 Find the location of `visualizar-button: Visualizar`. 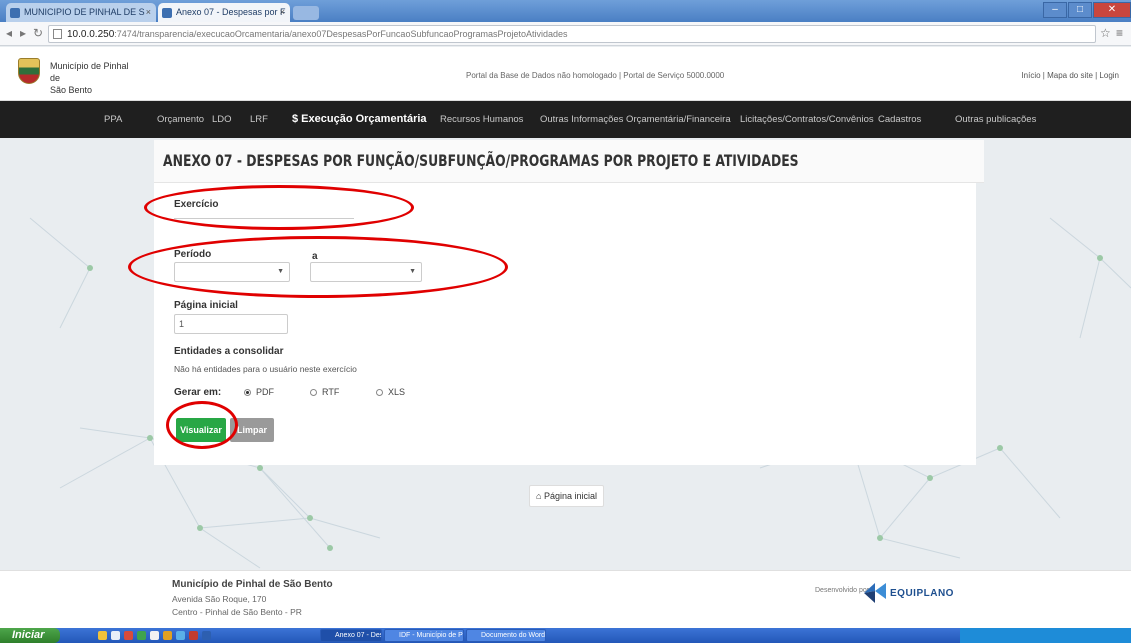

visualizar-button: Visualizar is located at coordinates (201, 430).